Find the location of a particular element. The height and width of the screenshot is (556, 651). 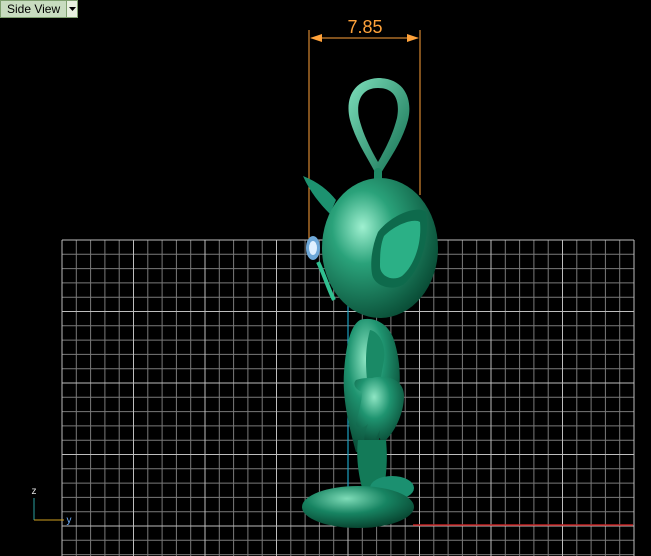

viewport-label: Side View is located at coordinates (39, 9).